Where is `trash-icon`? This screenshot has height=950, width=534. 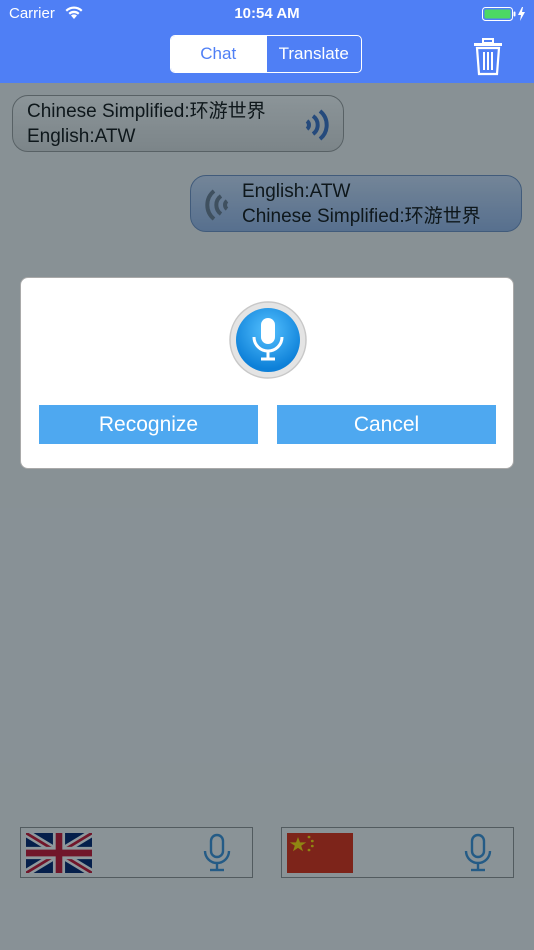
trash-icon is located at coordinates (488, 57).